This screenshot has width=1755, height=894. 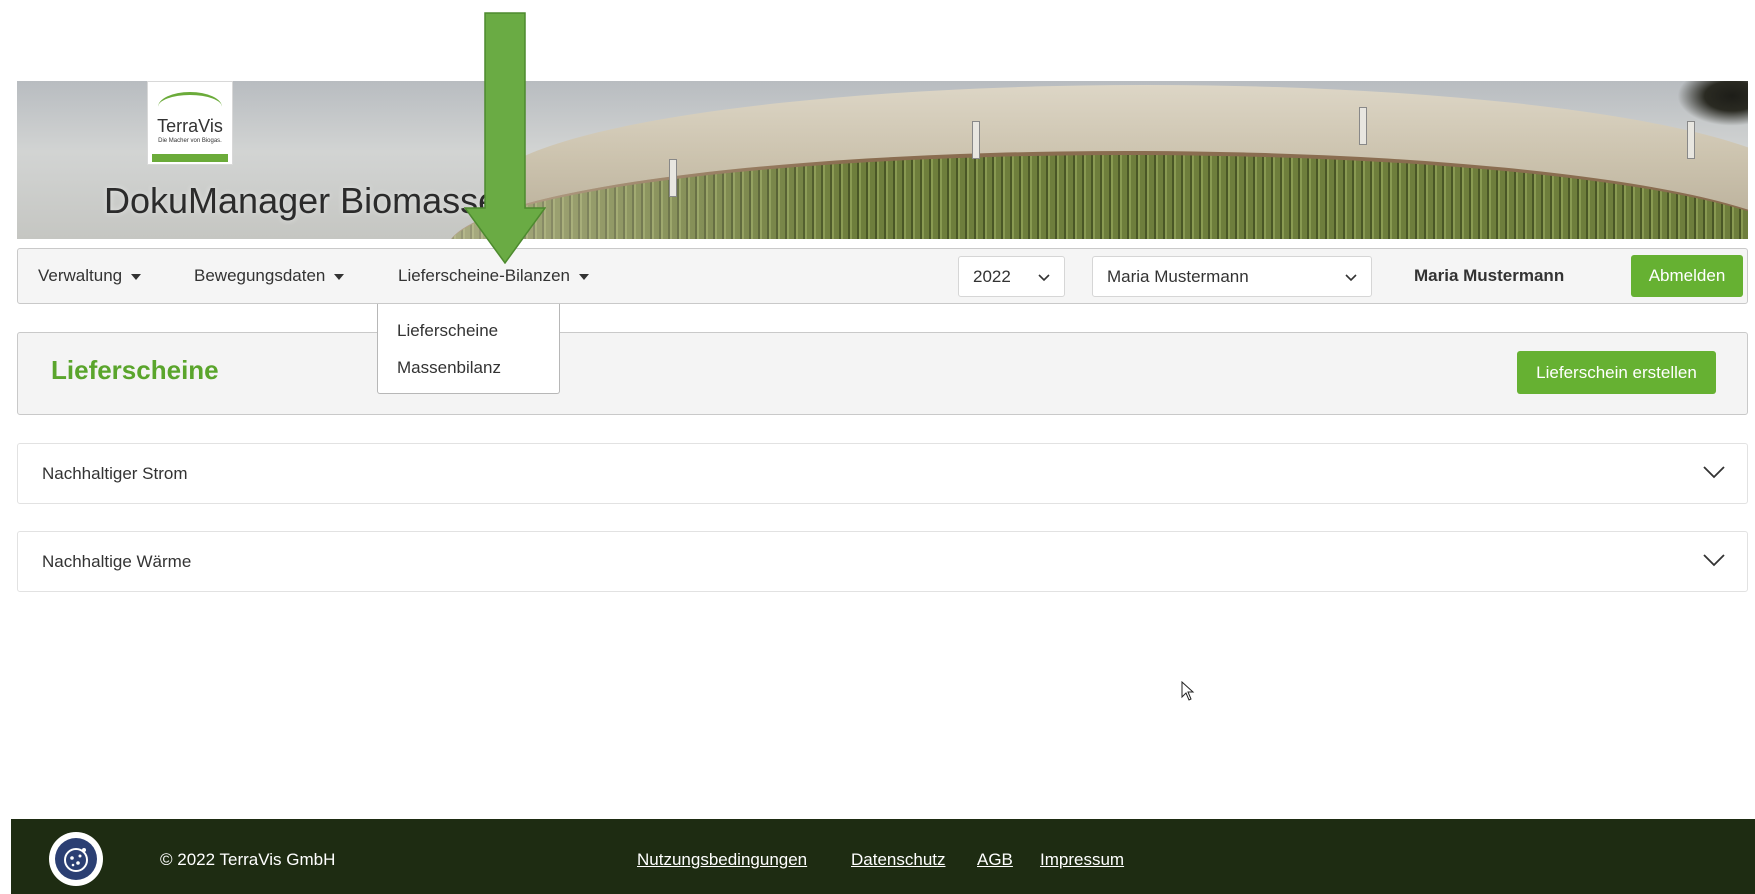 What do you see at coordinates (1178, 276) in the screenshot?
I see `user-select-value: Maria Mustermann` at bounding box center [1178, 276].